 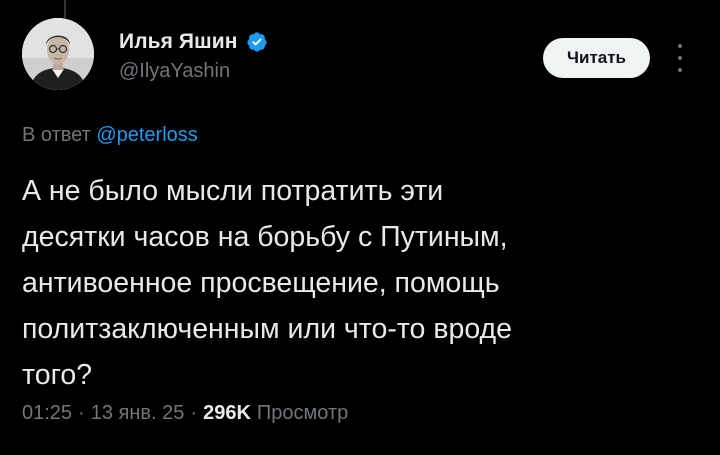 I want to click on avatar, so click(x=58, y=54).